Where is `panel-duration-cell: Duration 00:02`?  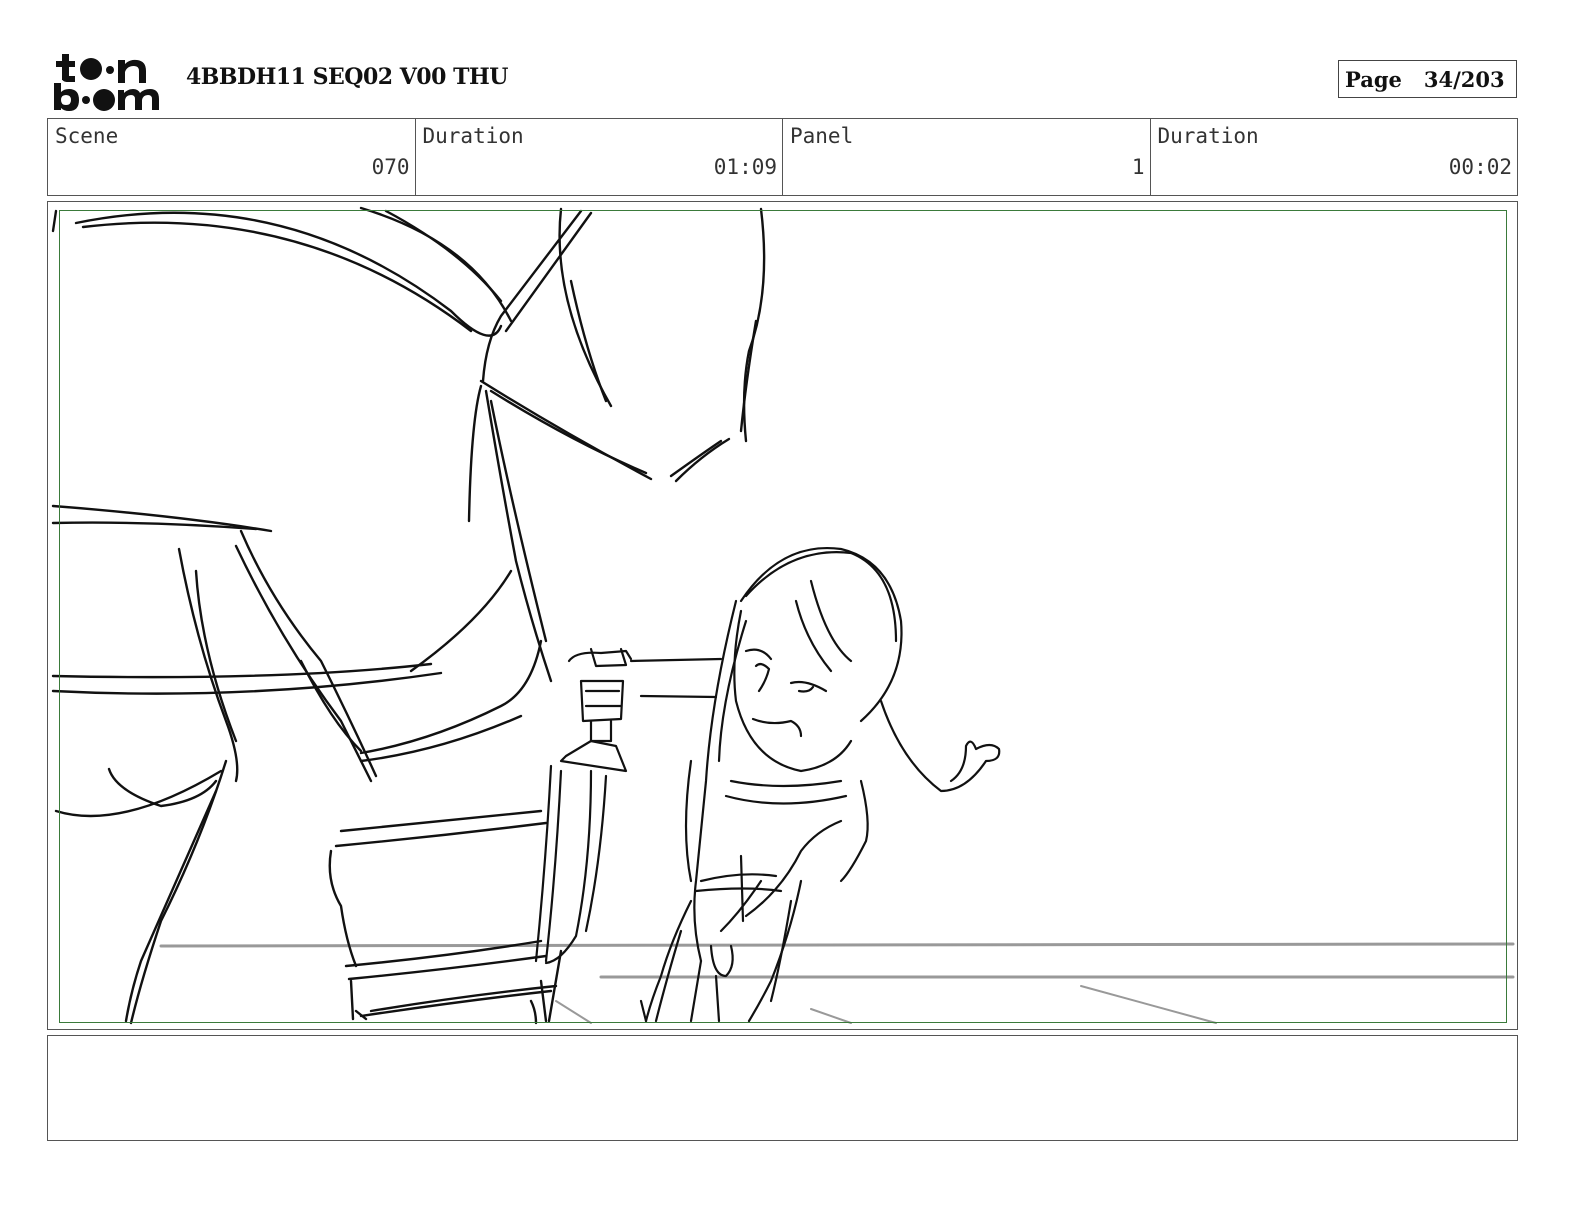
panel-duration-cell: Duration 00:02 is located at coordinates (1334, 157).